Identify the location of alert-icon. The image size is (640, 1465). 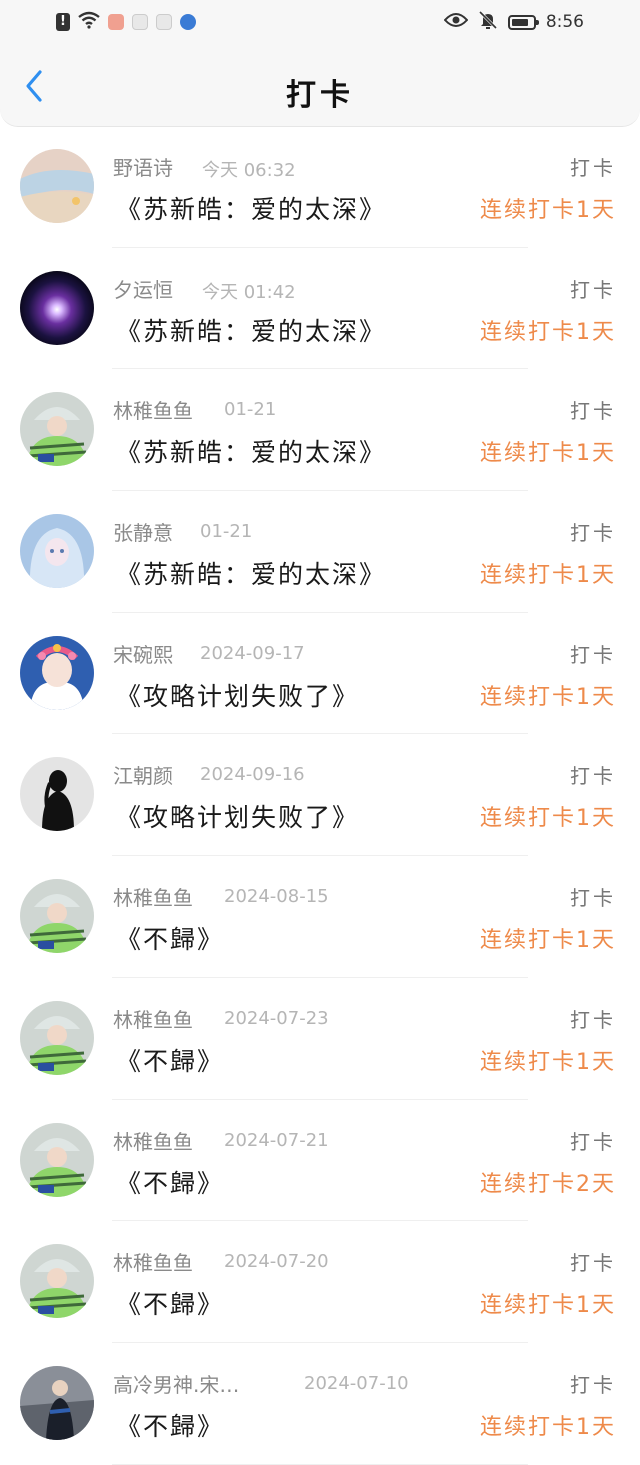
(63, 22).